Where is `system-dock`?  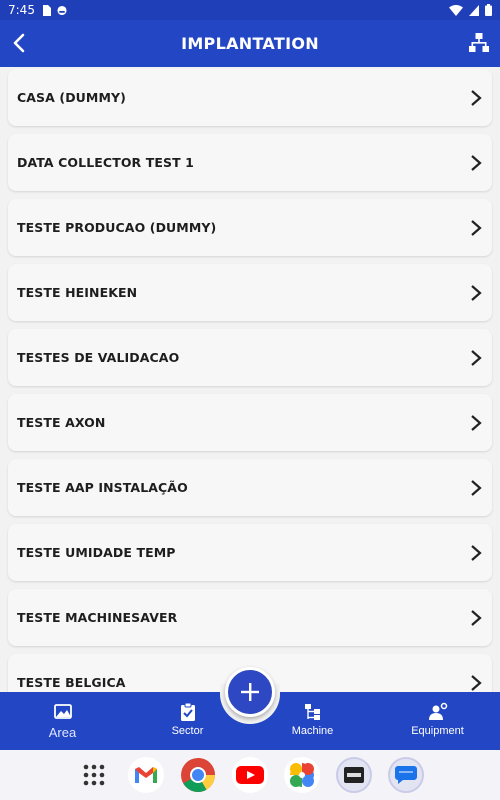
system-dock is located at coordinates (250, 775).